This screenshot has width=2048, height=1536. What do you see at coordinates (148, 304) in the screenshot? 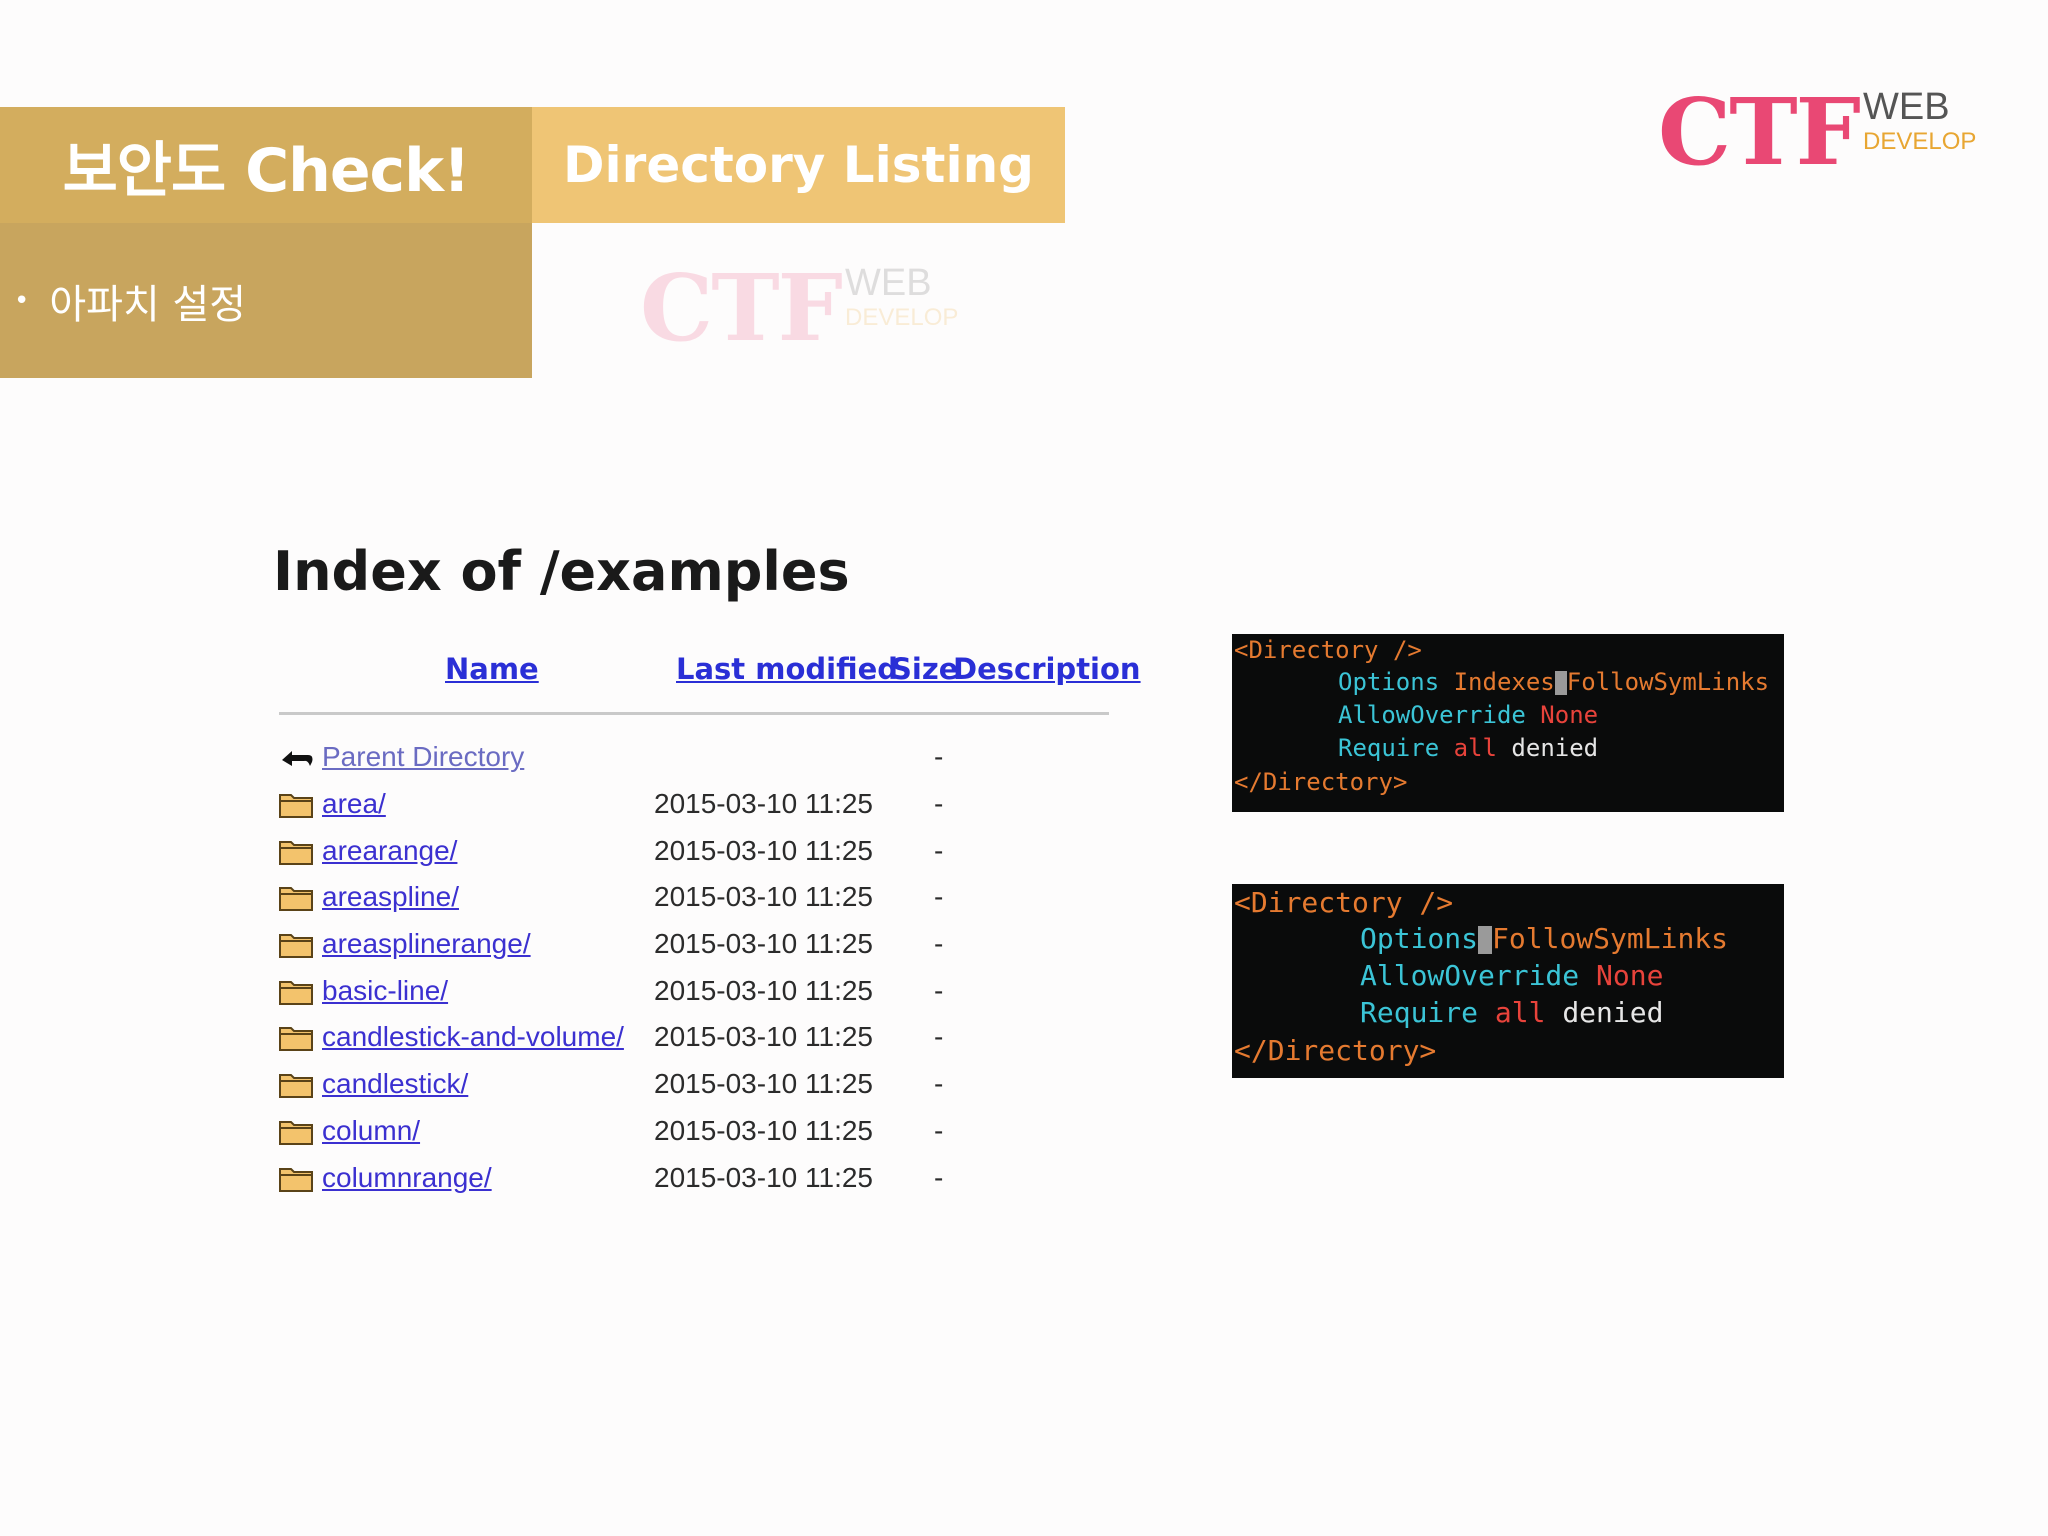
I see `bullet-text: 아파치 설정` at bounding box center [148, 304].